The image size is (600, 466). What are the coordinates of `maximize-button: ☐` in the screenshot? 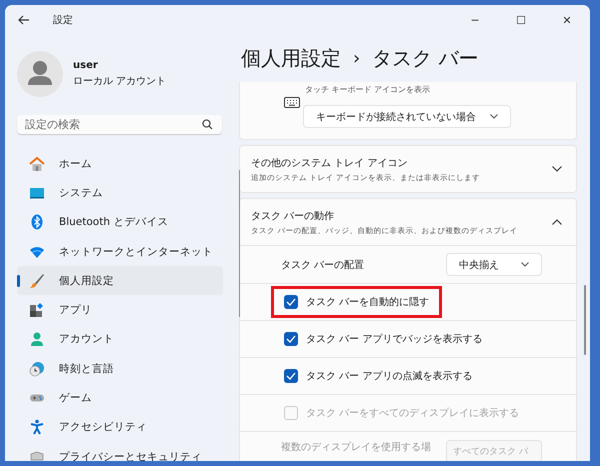 It's located at (521, 20).